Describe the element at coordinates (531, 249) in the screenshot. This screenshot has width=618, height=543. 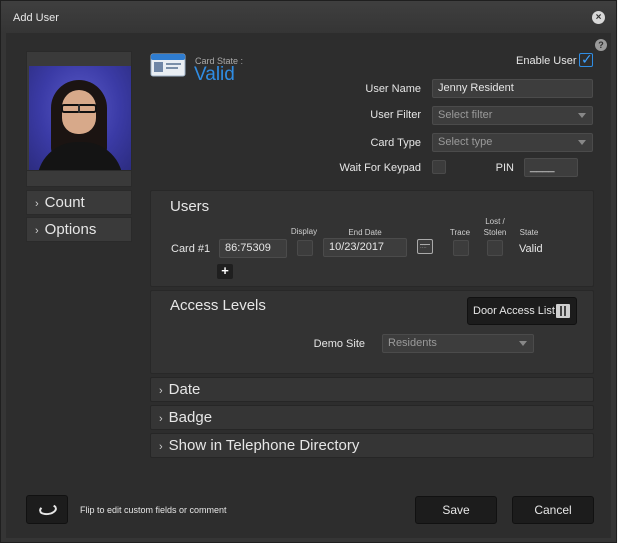
I see `card-state-cell: Valid` at that location.